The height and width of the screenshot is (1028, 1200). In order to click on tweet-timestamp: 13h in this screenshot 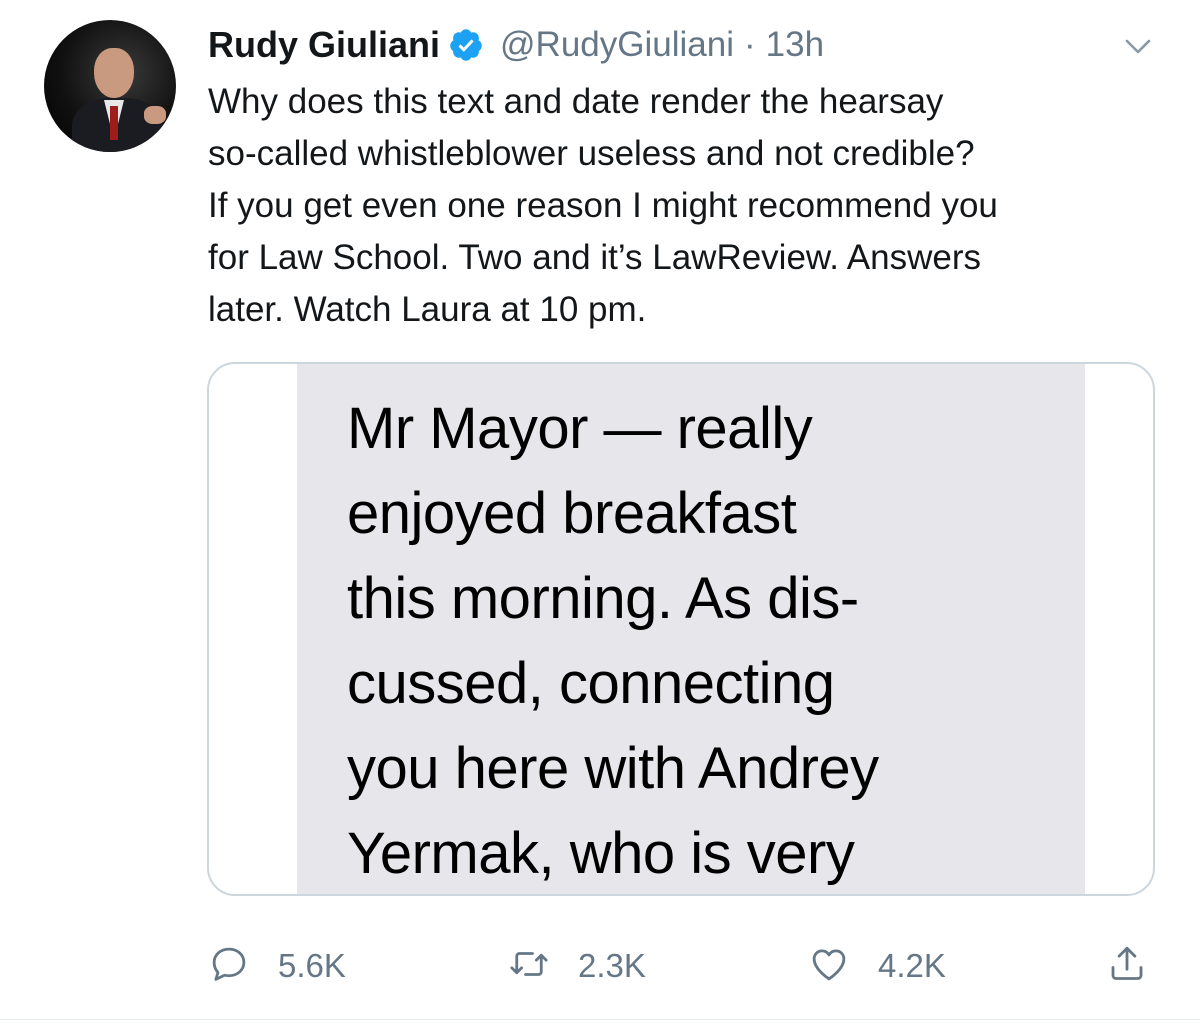, I will do `click(795, 45)`.